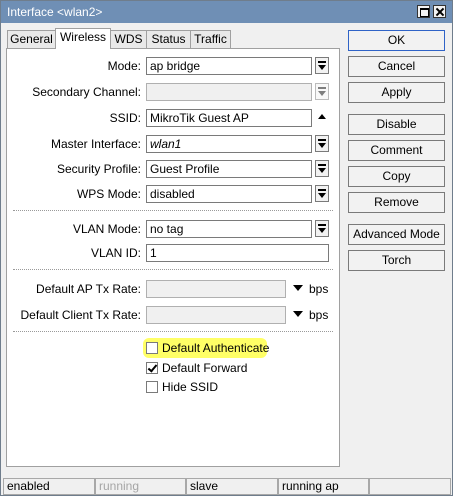 This screenshot has height=496, width=453. Describe the element at coordinates (216, 348) in the screenshot. I see `default-authenticate-label: Default Authenticate` at that location.